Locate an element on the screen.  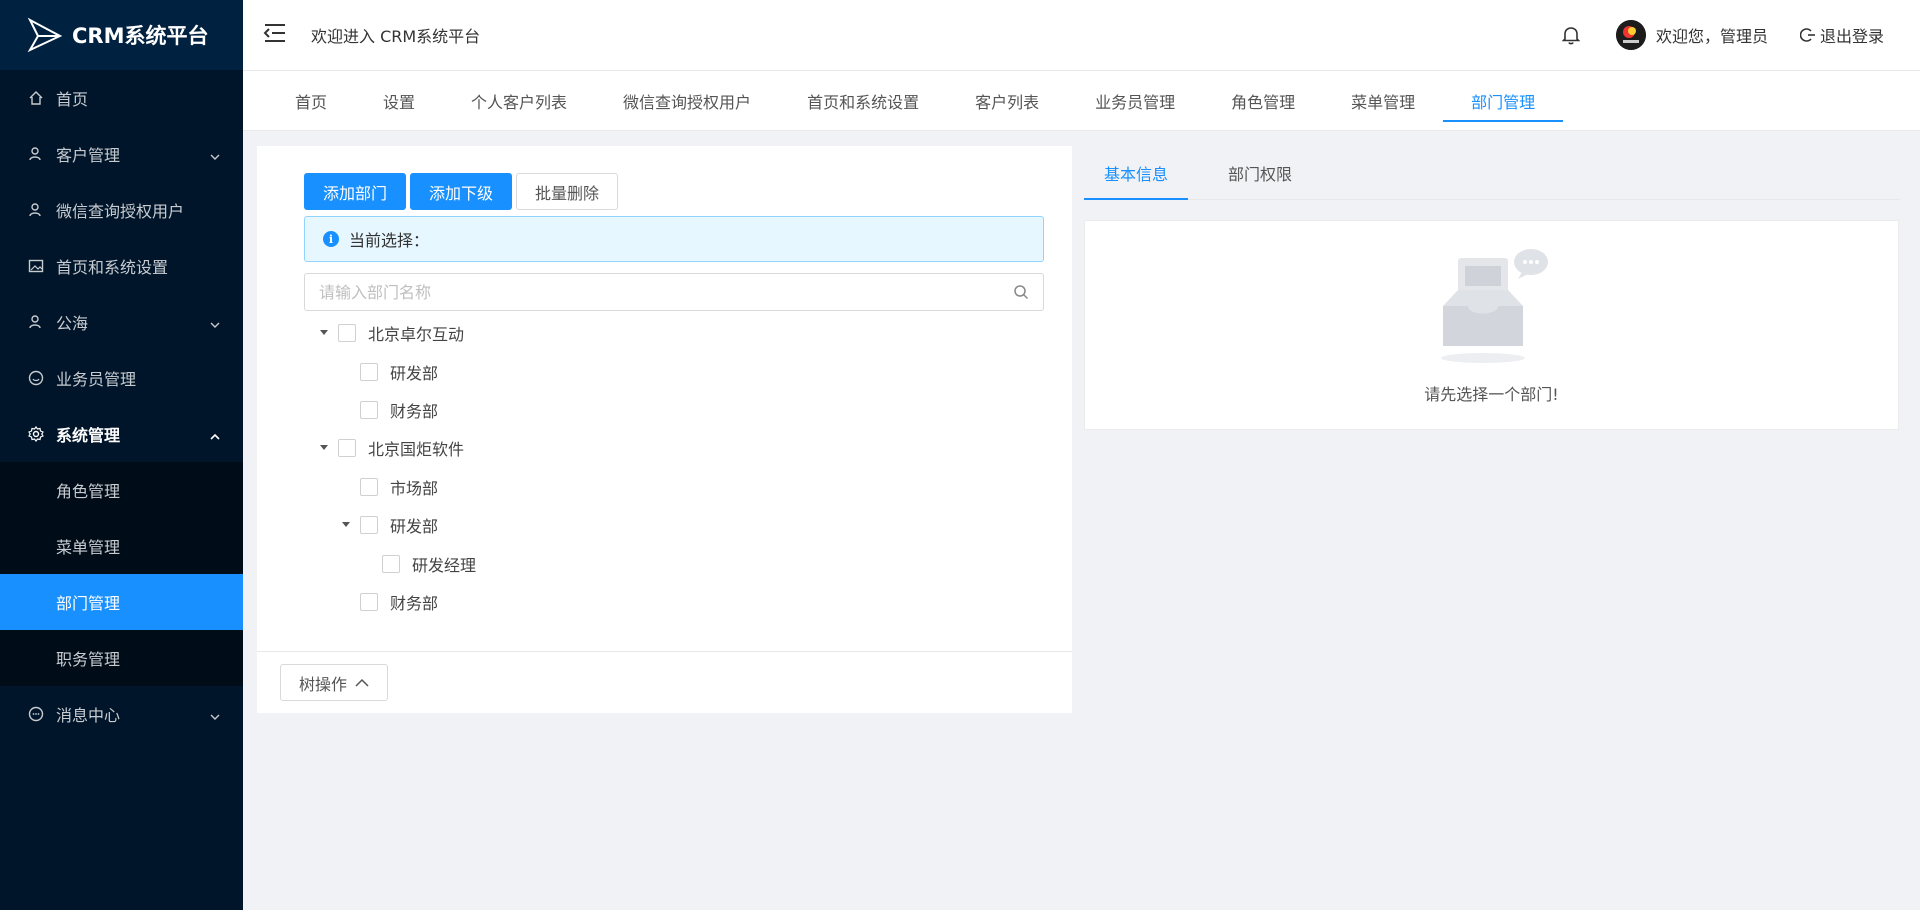
tab-role: 角色管理 is located at coordinates (1263, 100).